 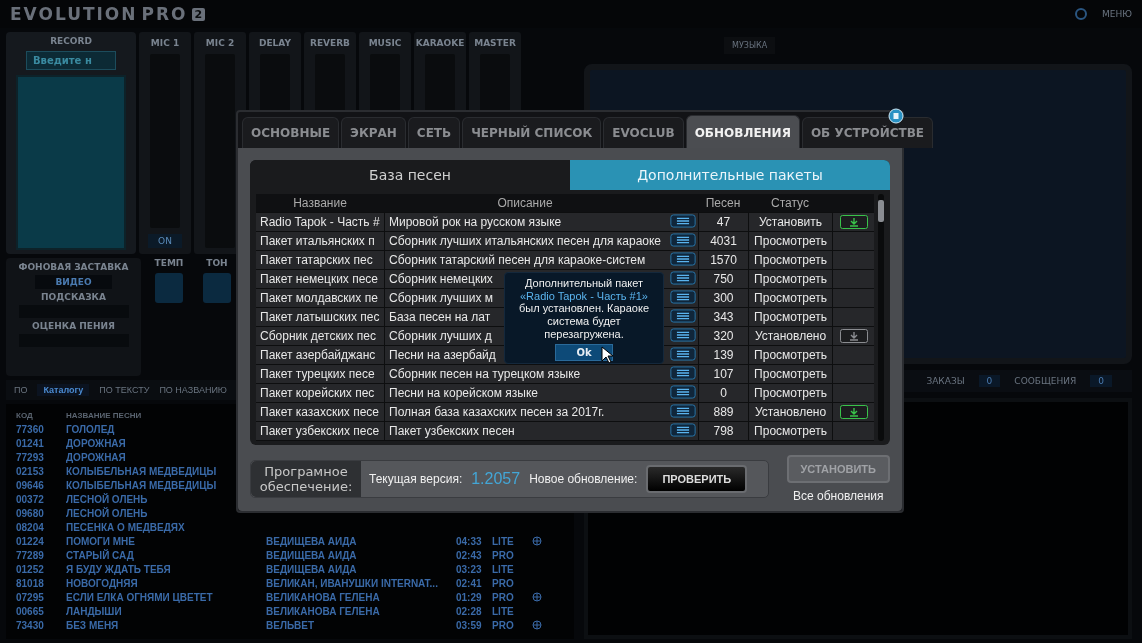 What do you see at coordinates (306, 479) in the screenshot?
I see `software-label: Програмное обеспечение:` at bounding box center [306, 479].